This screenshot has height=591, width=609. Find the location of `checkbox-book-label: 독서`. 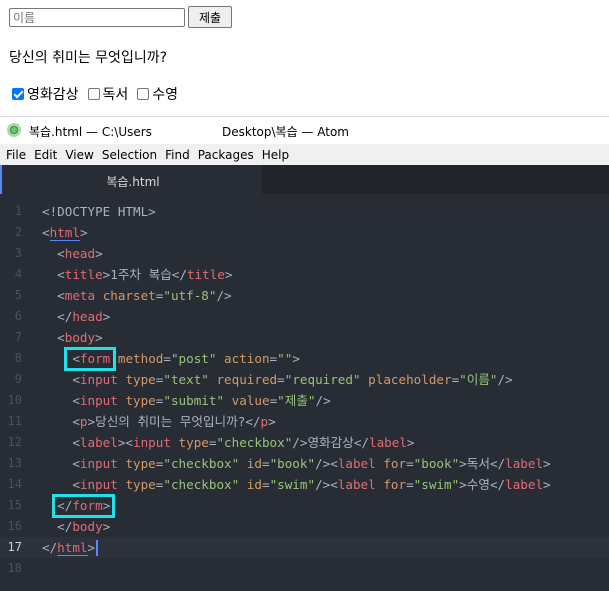

checkbox-book-label: 독서 is located at coordinates (116, 94).